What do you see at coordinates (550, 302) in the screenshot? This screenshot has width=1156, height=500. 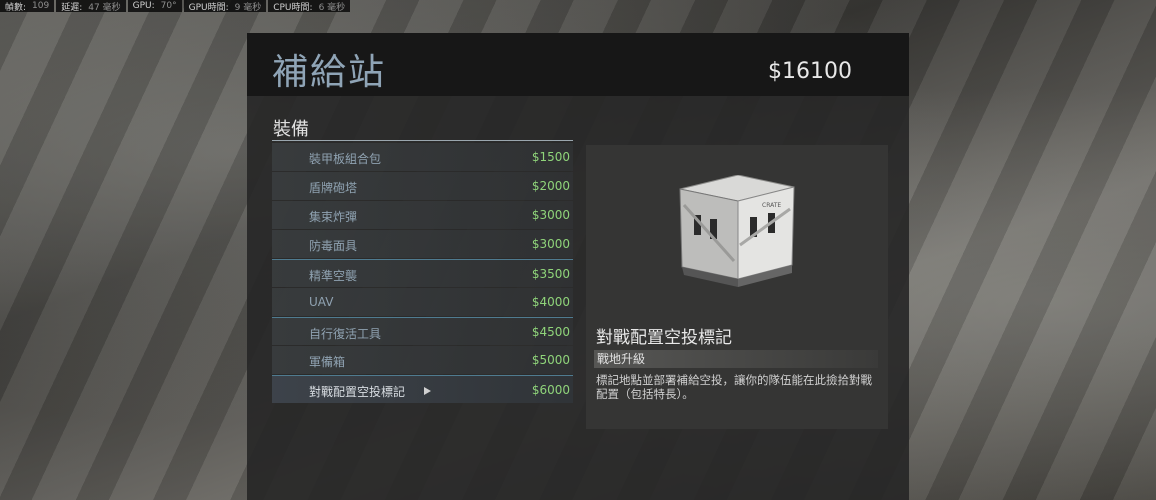 I see `item-price: $4000` at bounding box center [550, 302].